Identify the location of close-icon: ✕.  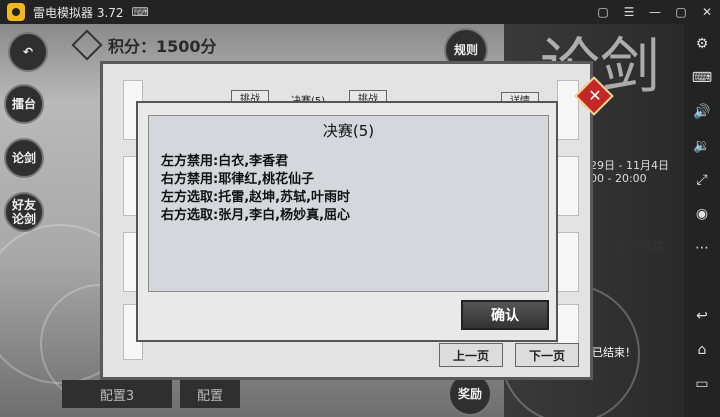
(595, 95).